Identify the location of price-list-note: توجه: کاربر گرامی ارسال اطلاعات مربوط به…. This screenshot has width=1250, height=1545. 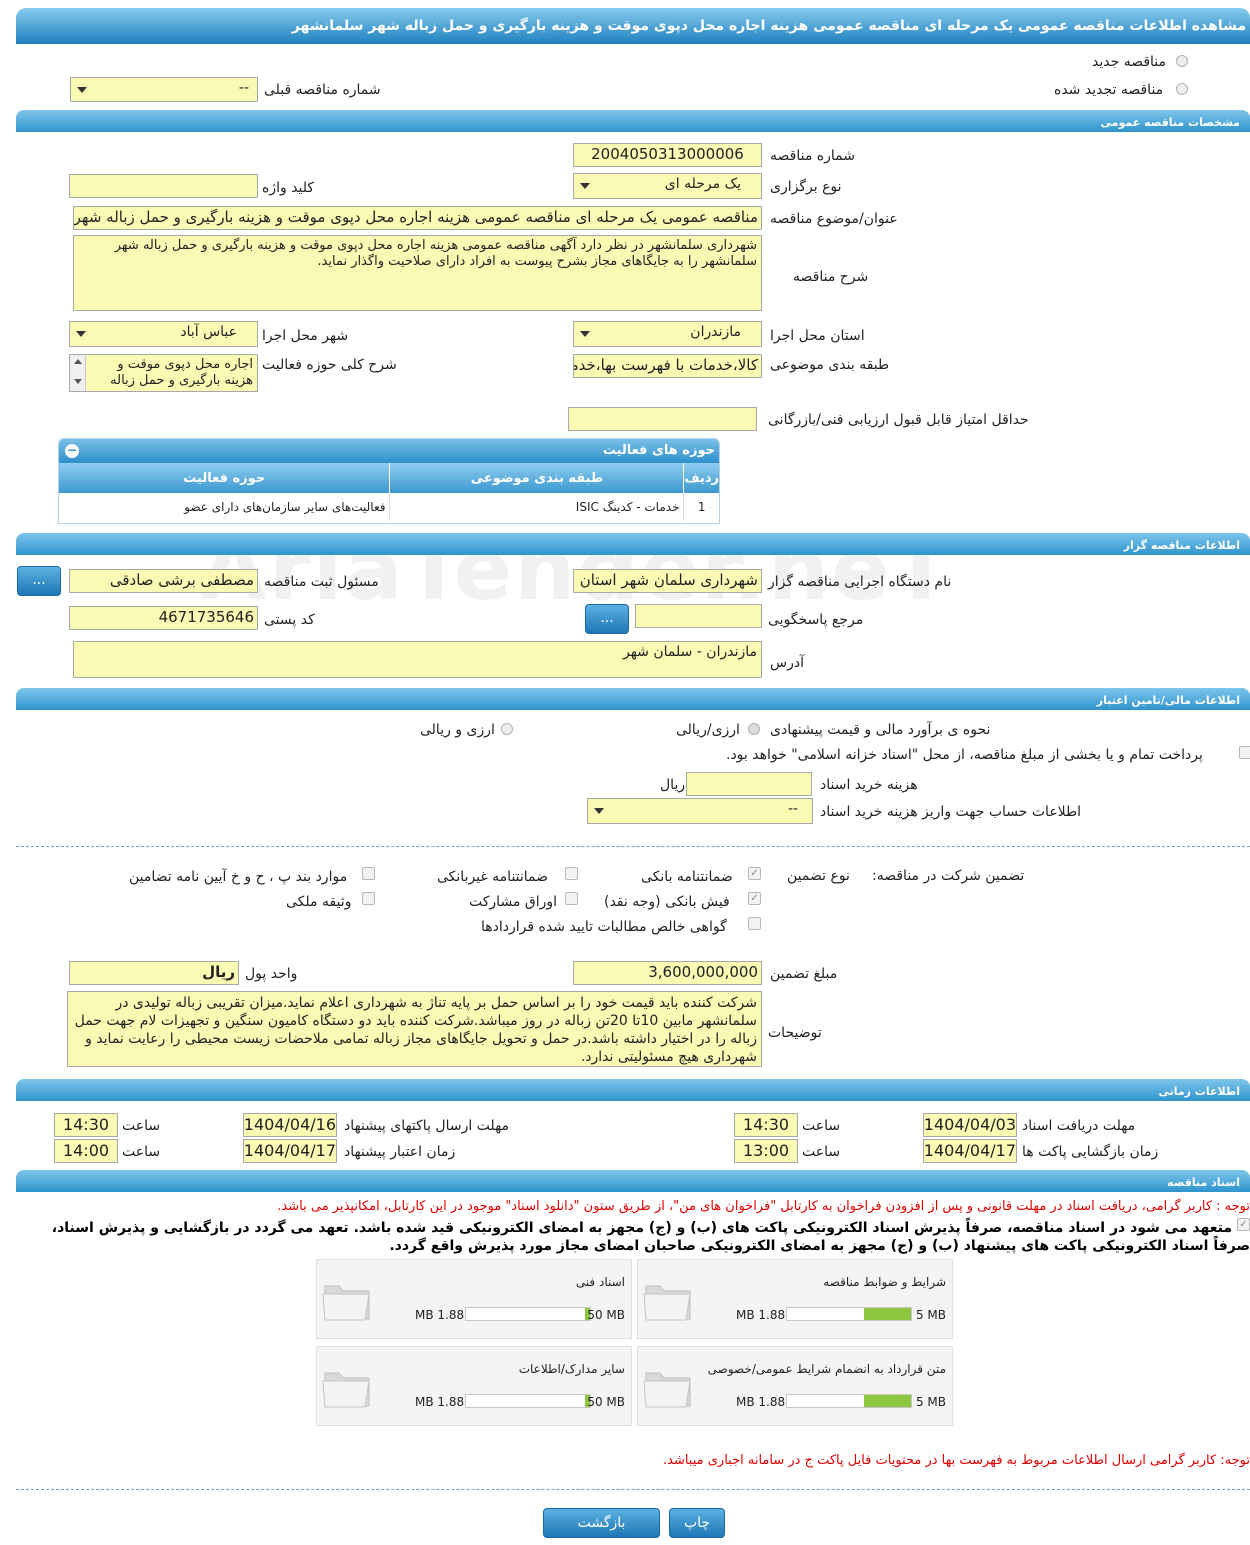
(956, 1460).